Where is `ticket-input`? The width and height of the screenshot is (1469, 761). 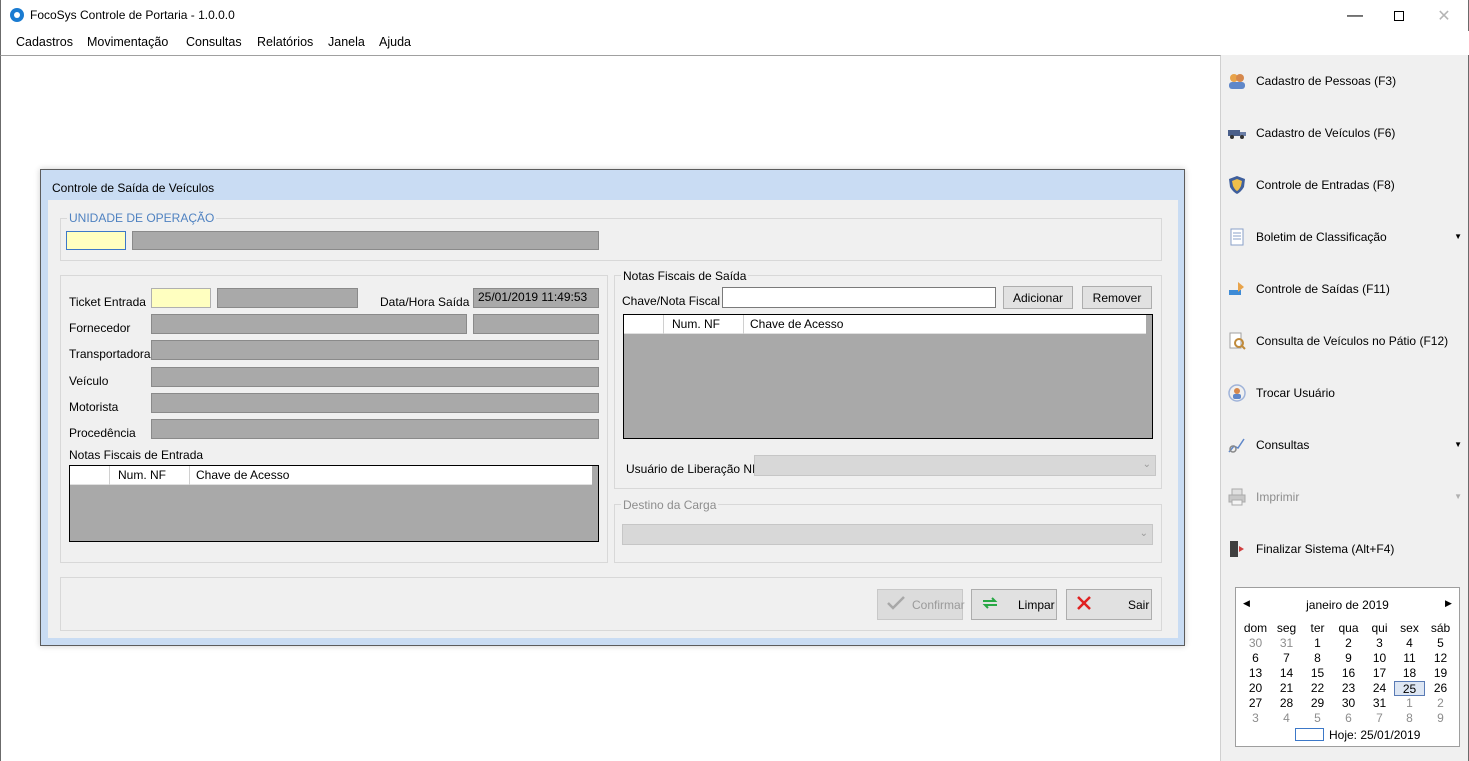 ticket-input is located at coordinates (181, 298).